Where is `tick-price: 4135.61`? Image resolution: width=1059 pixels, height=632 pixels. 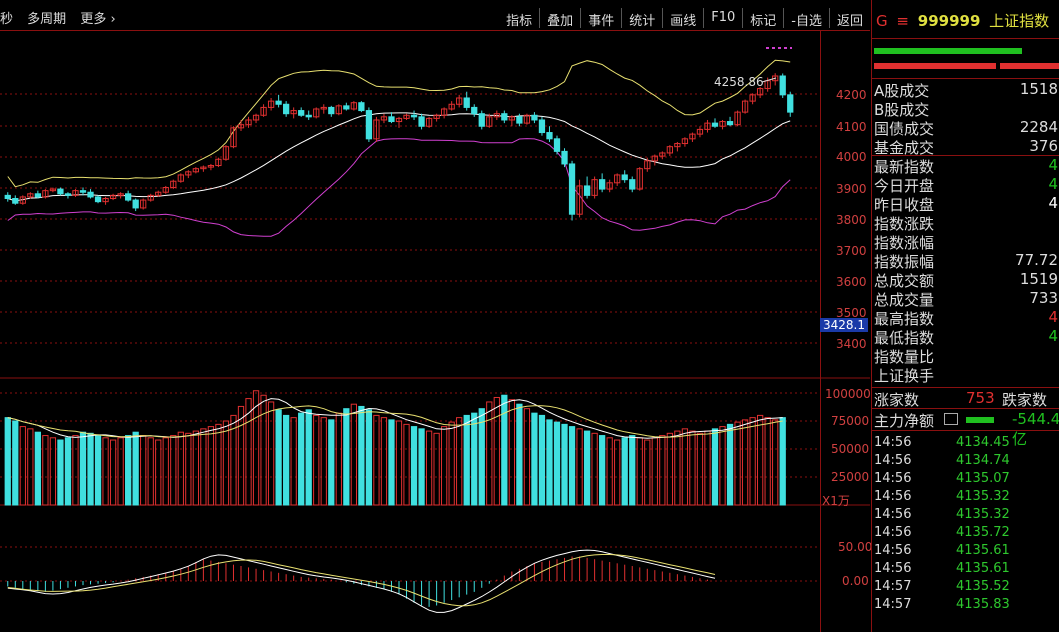
tick-price: 4135.61 is located at coordinates (983, 568).